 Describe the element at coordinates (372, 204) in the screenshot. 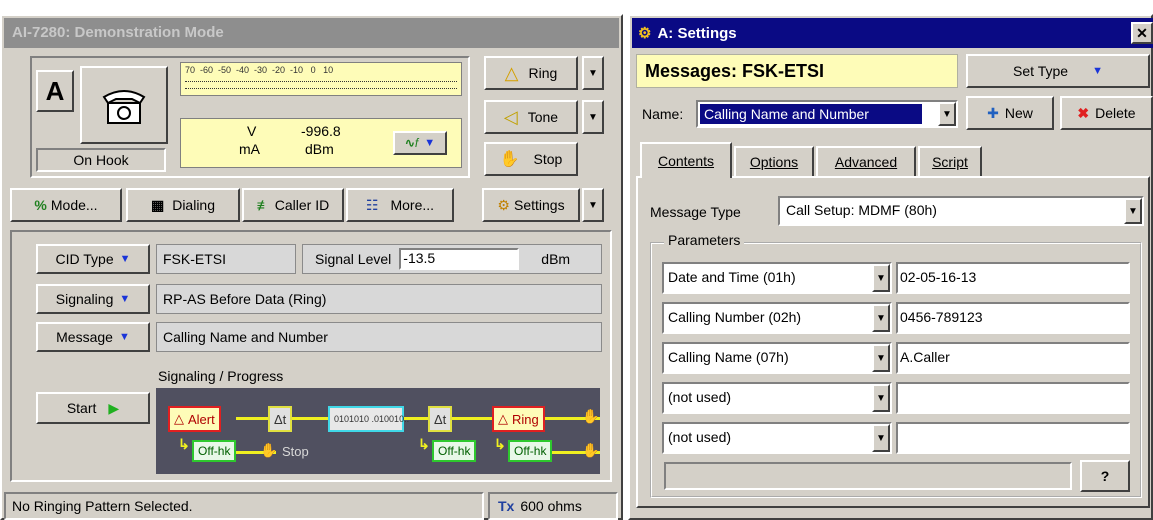

I see `more-icon: ☷` at that location.